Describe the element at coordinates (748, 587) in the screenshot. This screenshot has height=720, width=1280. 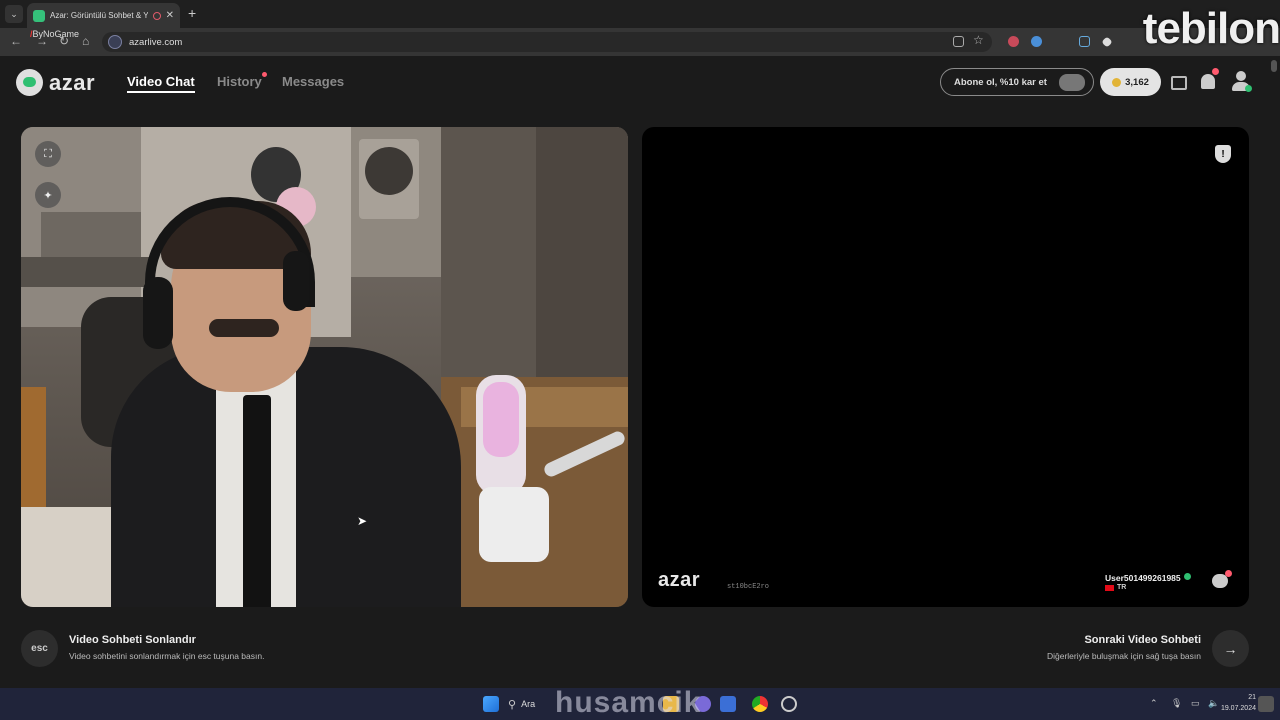
I see `session-id: st10bcE2ro` at that location.